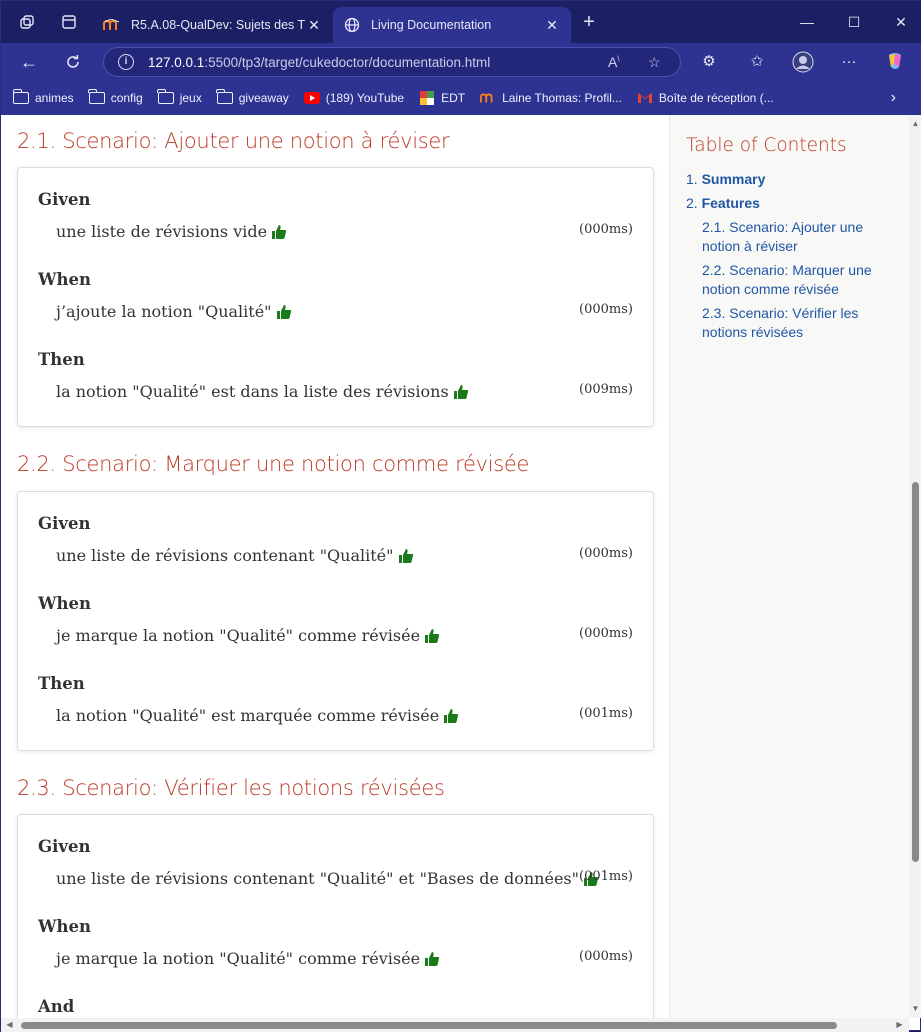 The width and height of the screenshot is (921, 1032). Describe the element at coordinates (335, 996) in the screenshot. I see `step: And` at that location.